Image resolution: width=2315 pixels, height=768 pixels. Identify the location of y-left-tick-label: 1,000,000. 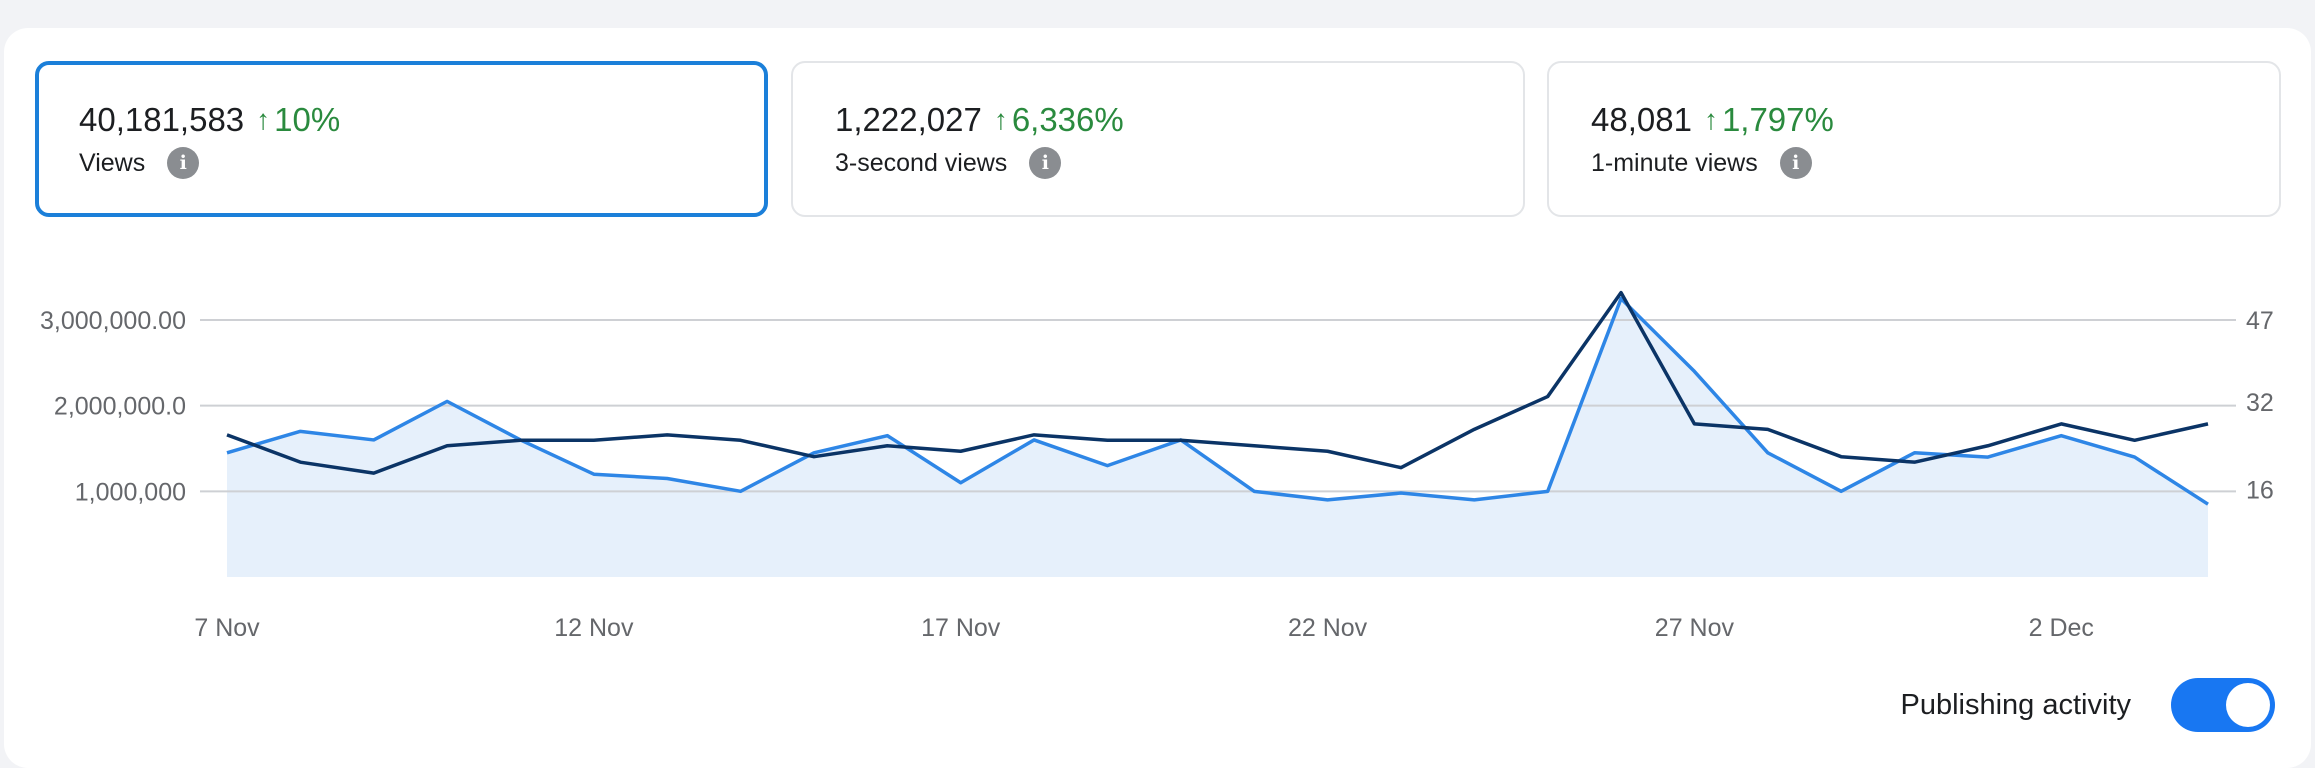
(130, 492).